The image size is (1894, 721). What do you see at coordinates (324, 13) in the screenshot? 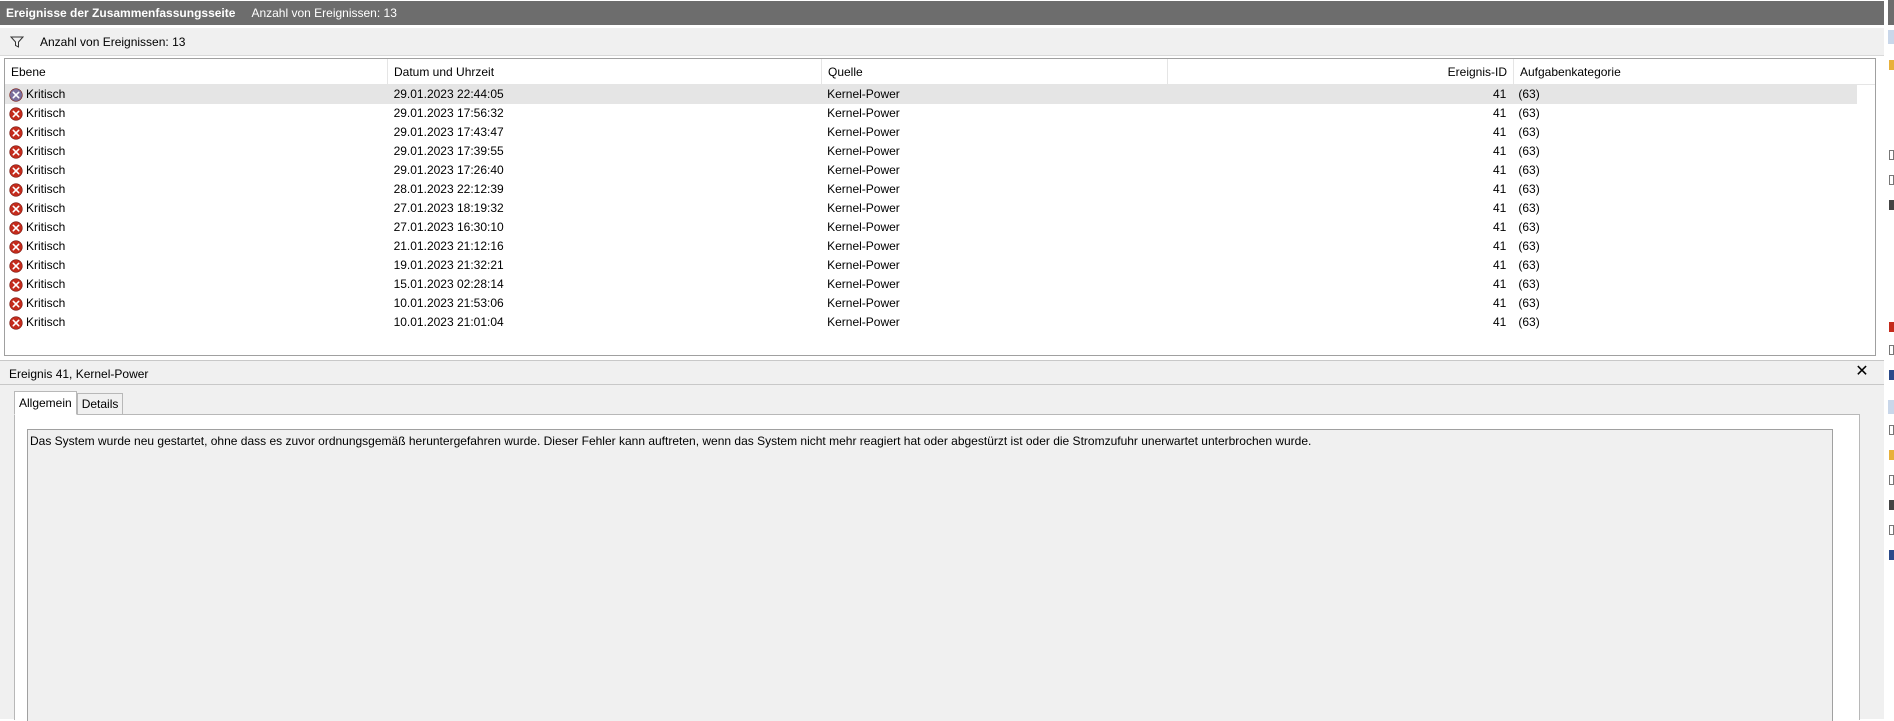
I see `title-event-count: Anzahl von Ereignissen: 13` at bounding box center [324, 13].